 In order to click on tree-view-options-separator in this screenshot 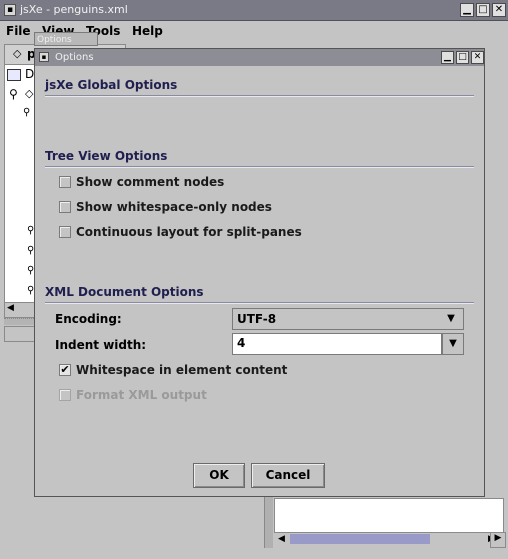, I will do `click(259, 167)`.